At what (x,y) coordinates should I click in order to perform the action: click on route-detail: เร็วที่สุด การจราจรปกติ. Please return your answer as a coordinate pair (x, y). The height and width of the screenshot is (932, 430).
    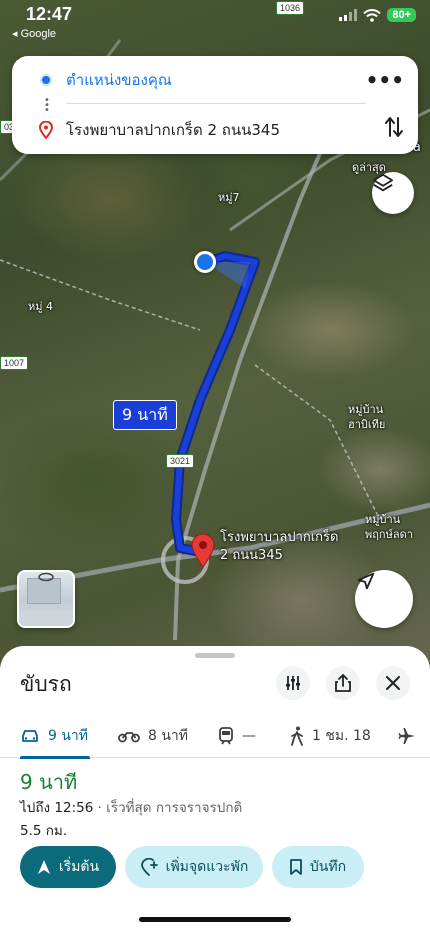
    Looking at the image, I should click on (174, 808).